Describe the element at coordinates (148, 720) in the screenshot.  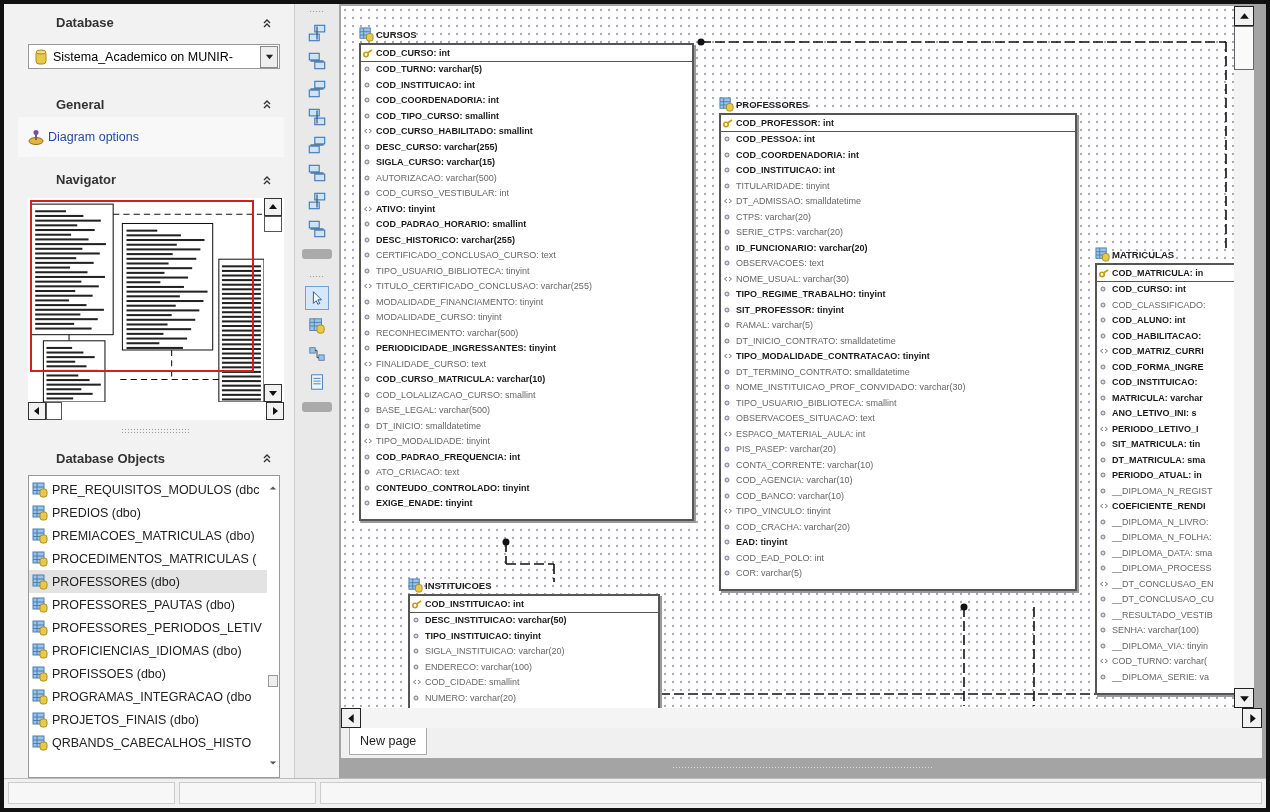
I see `object-list-item: PROJETOS_FINAIS (dbo)` at that location.